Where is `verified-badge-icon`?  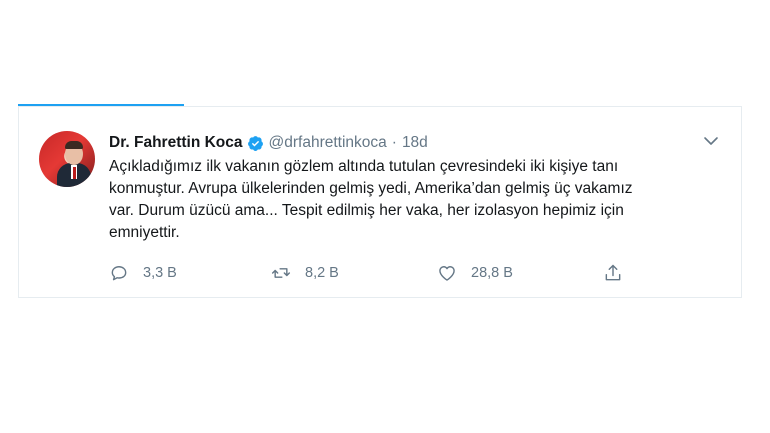
verified-badge-icon is located at coordinates (255, 143).